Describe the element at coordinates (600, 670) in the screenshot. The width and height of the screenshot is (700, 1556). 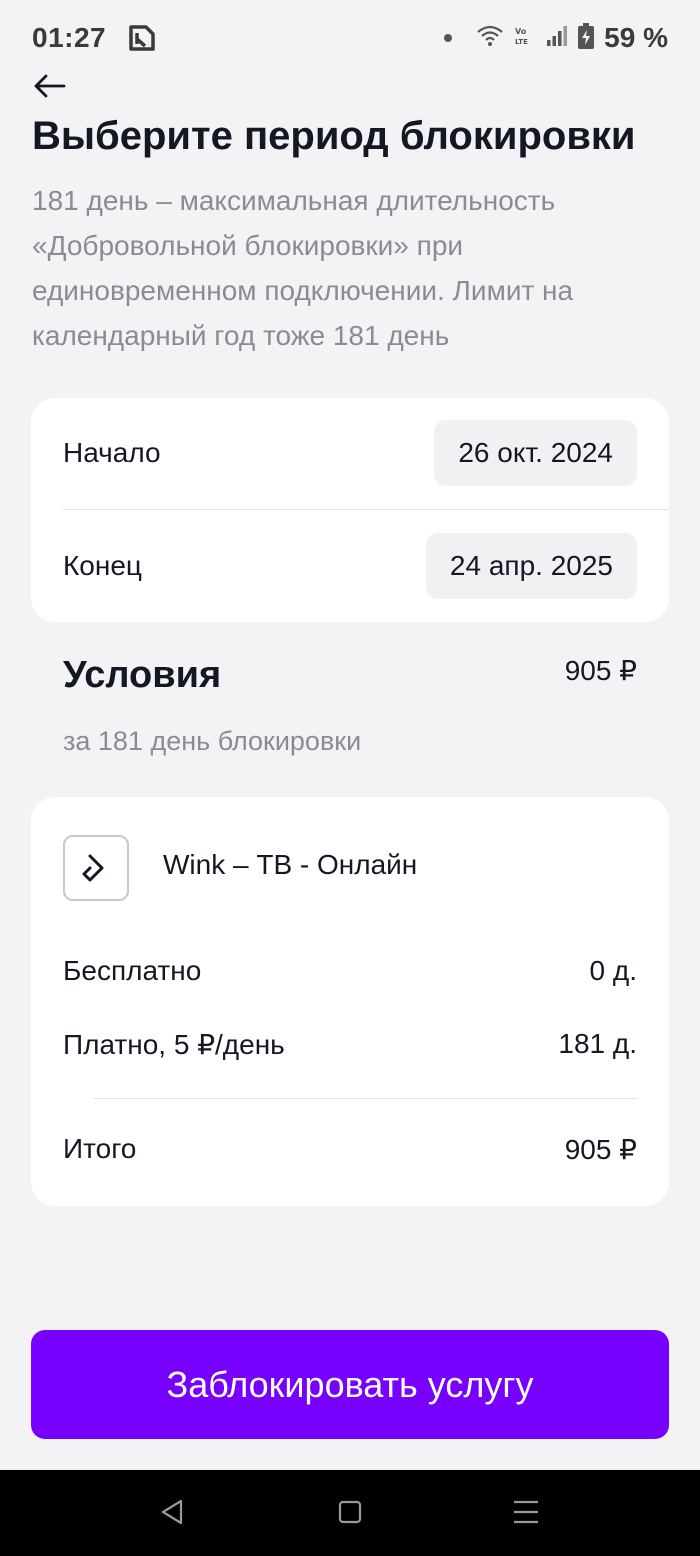
I see `conditions-price: 905 ₽` at that location.